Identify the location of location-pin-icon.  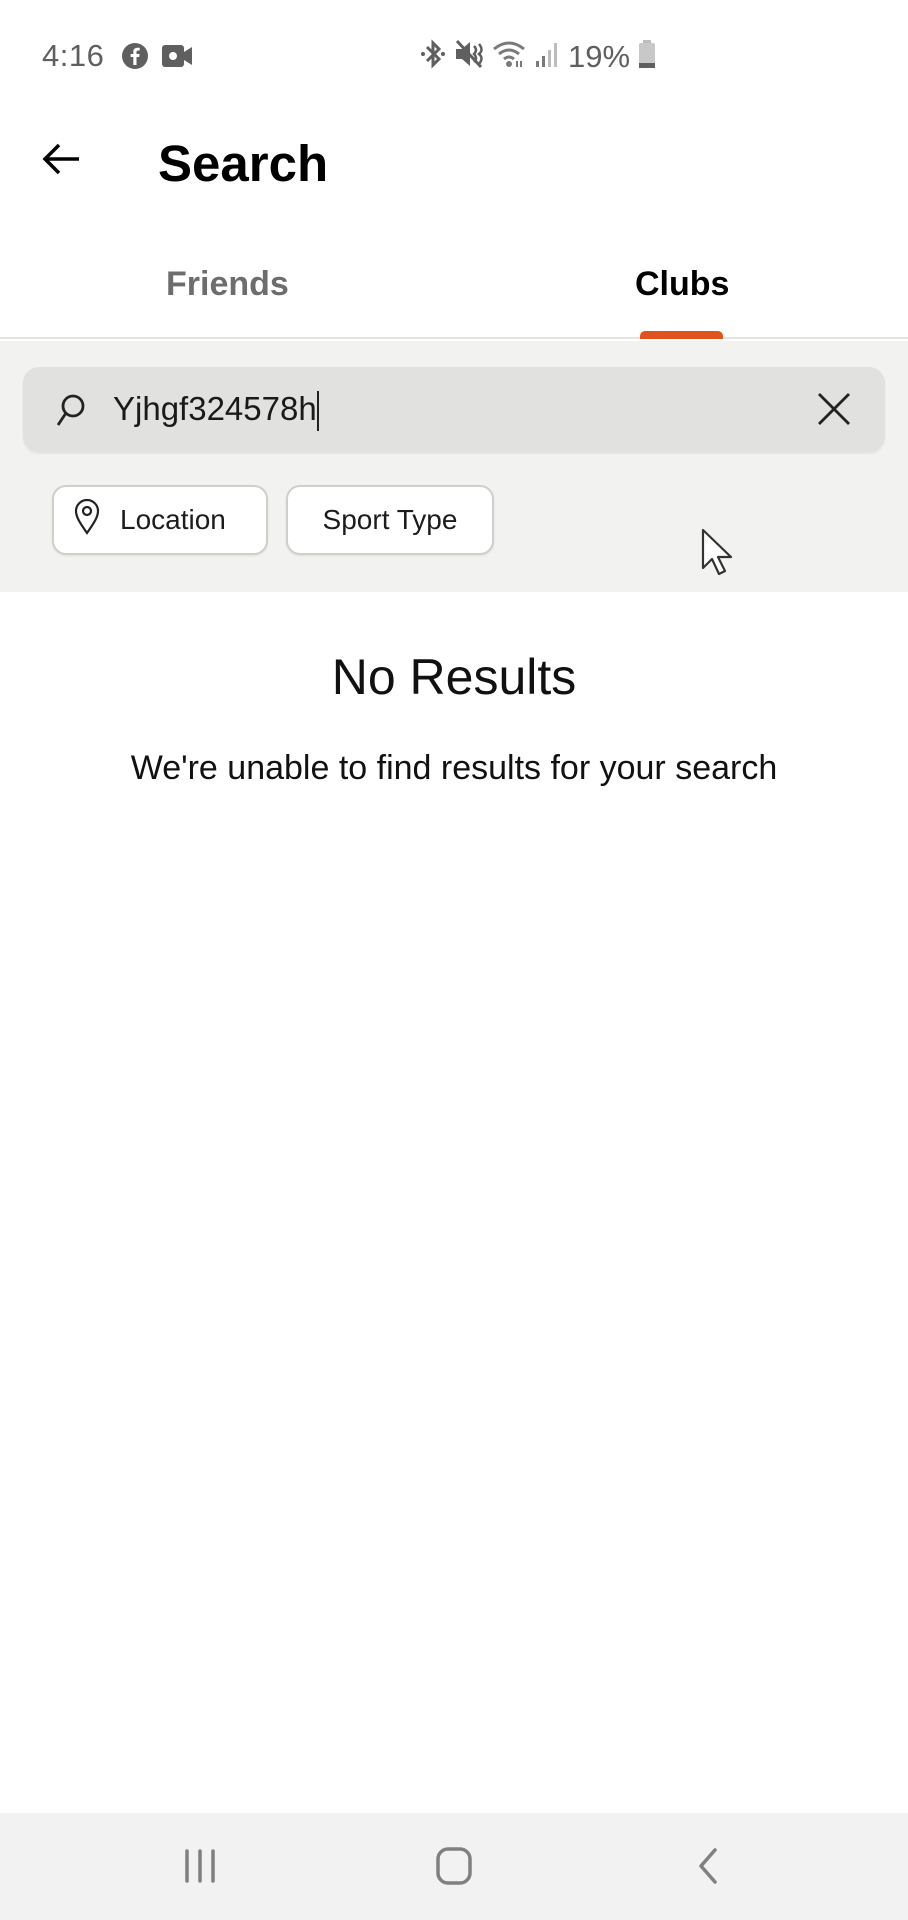
(87, 520).